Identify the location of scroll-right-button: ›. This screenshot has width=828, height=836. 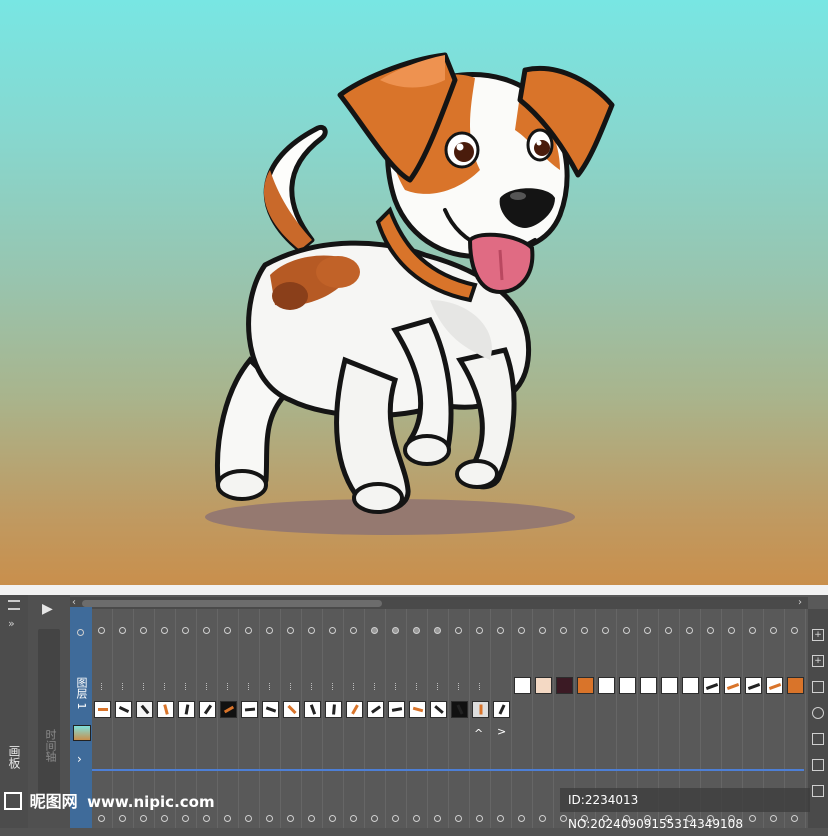
(800, 602).